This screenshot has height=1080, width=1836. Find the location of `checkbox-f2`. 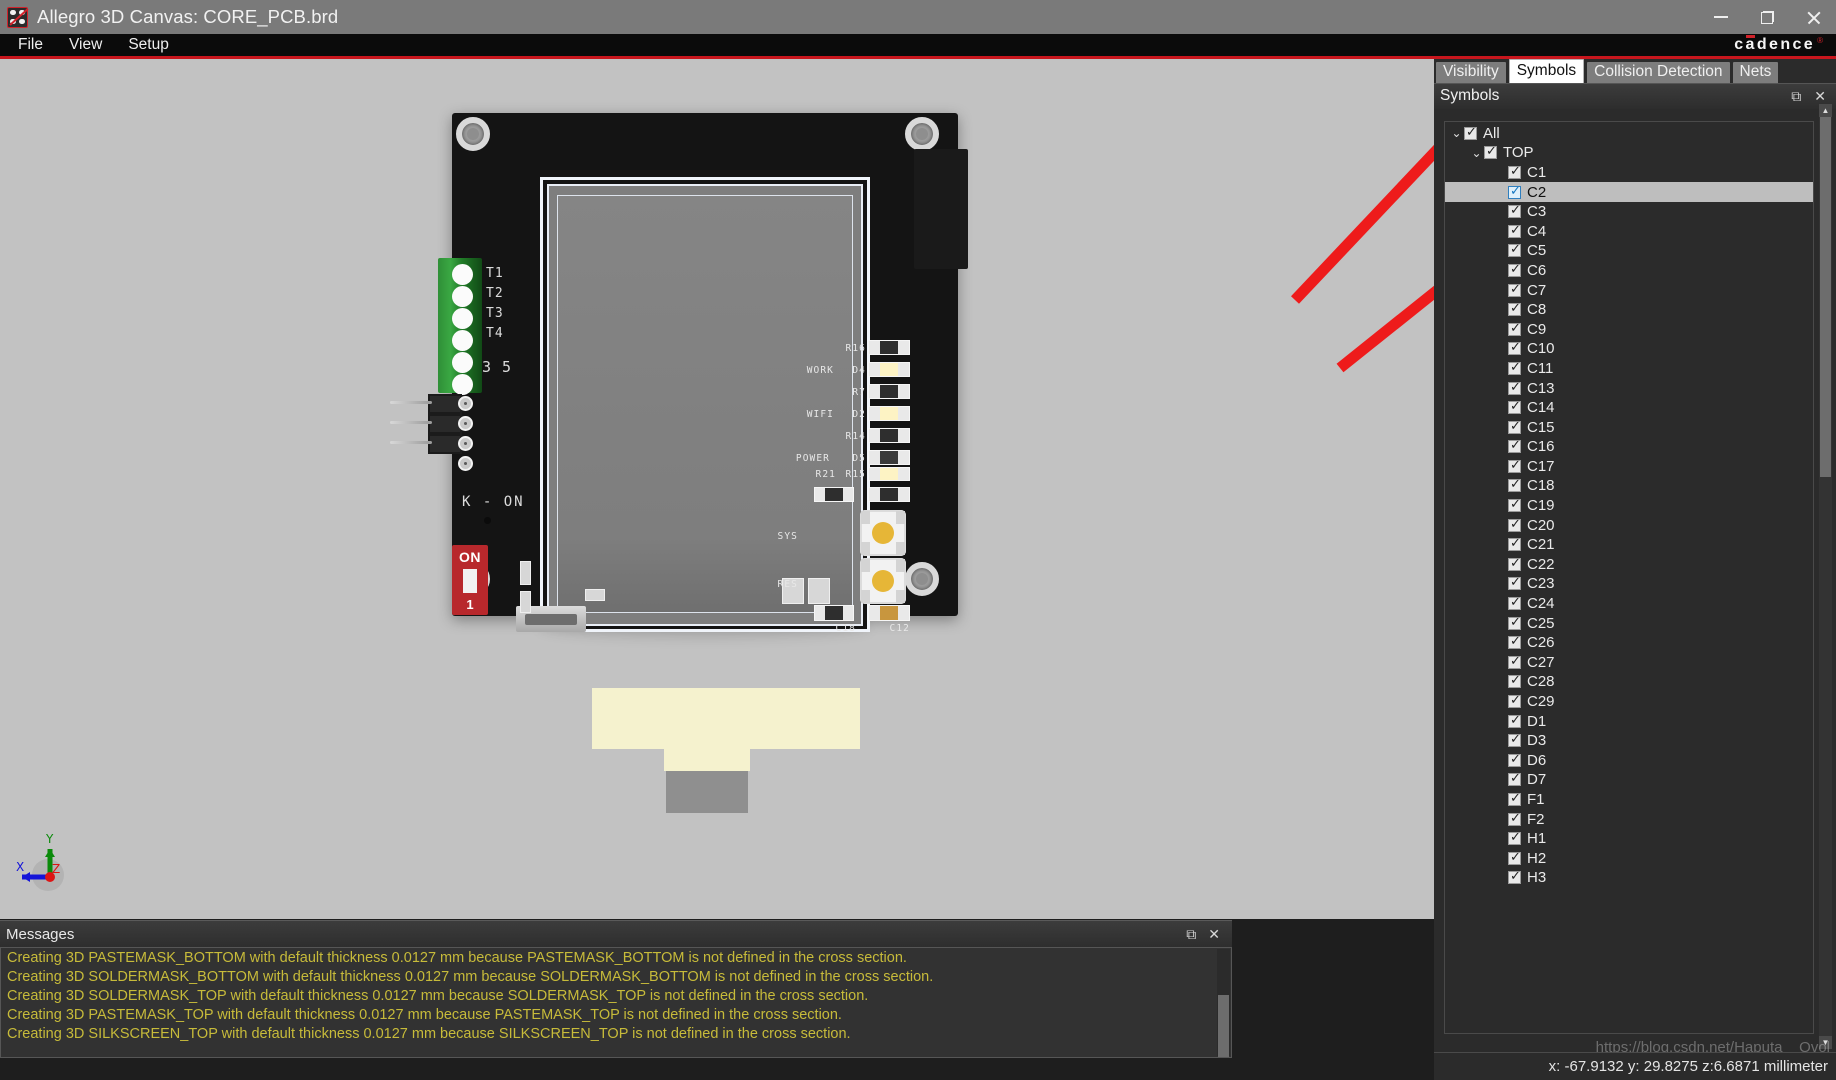

checkbox-f2 is located at coordinates (1515, 818).